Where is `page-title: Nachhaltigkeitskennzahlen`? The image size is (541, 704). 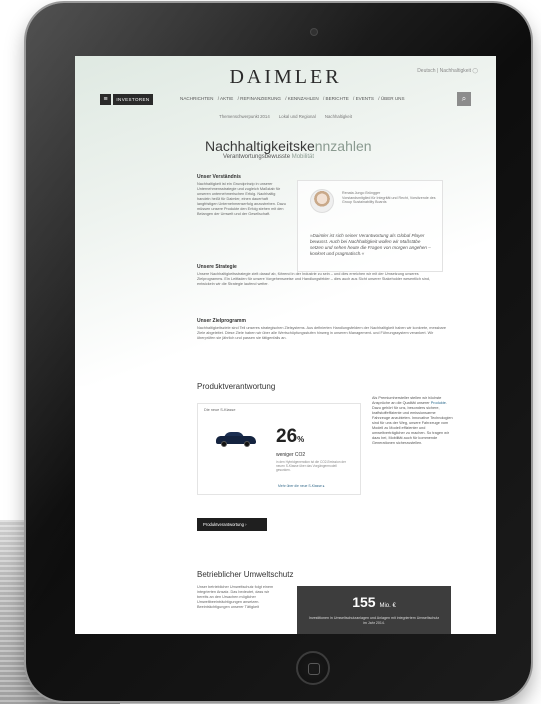 page-title: Nachhaltigkeitskennzahlen is located at coordinates (288, 146).